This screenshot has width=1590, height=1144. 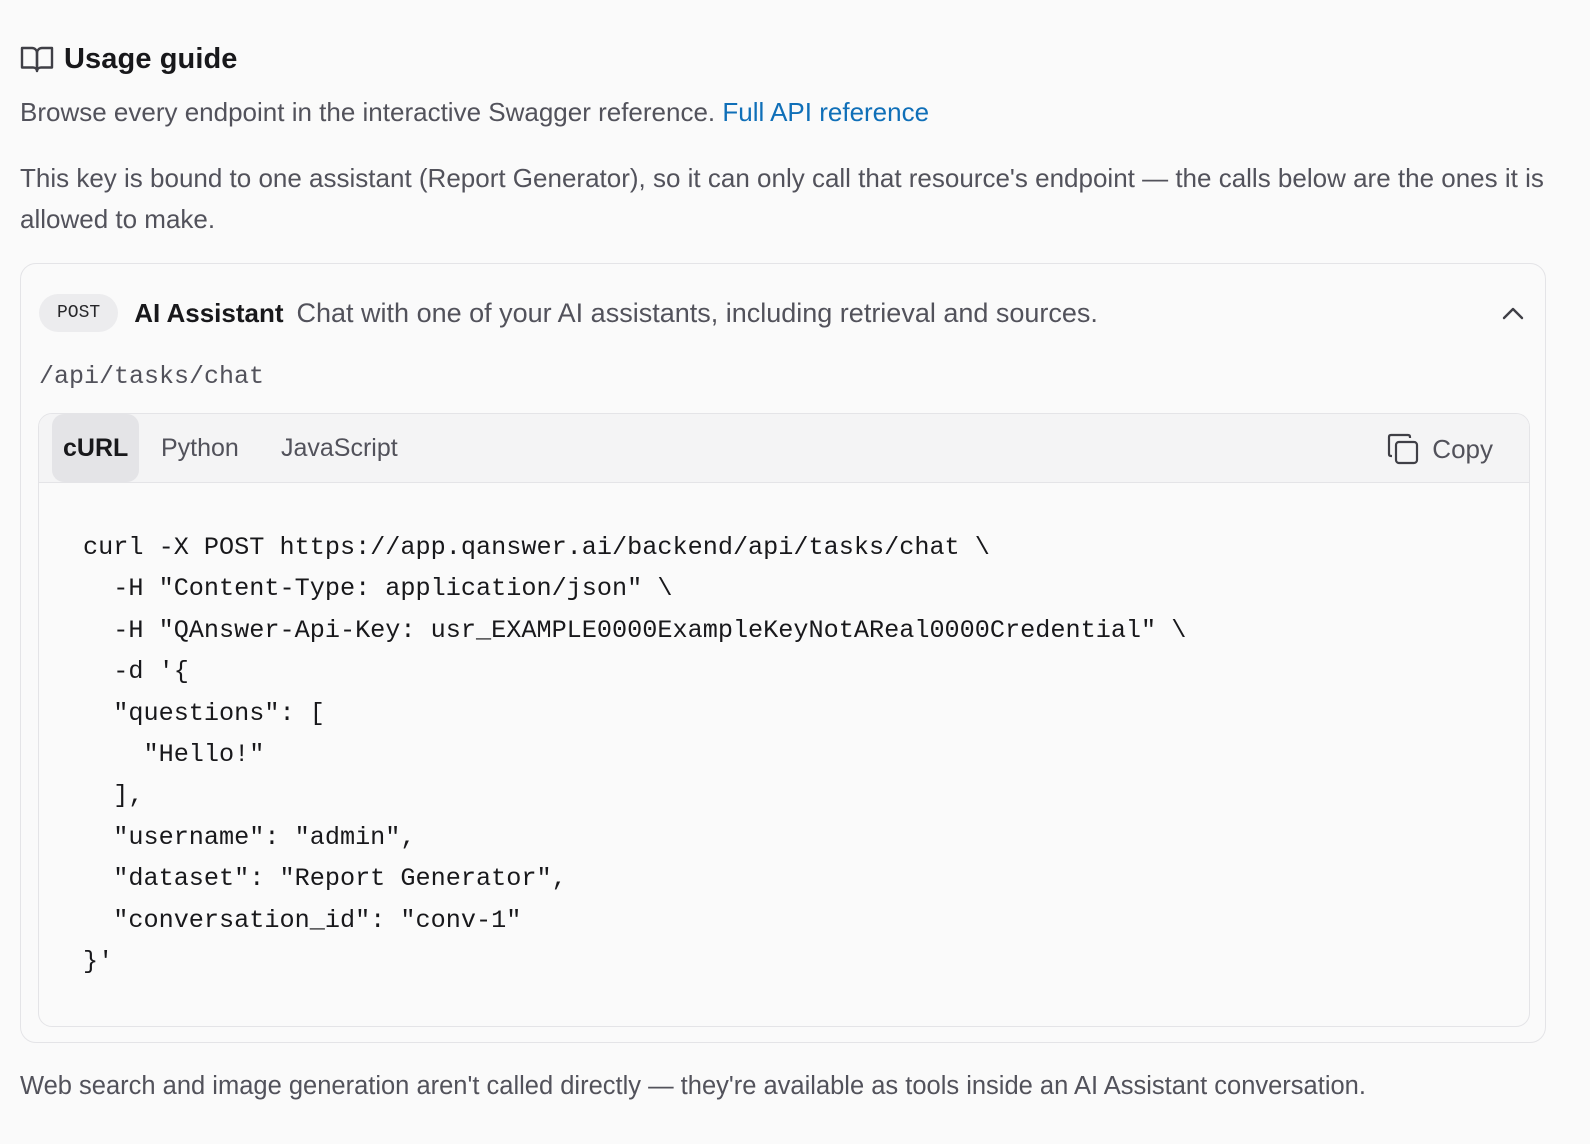 What do you see at coordinates (378, 589) in the screenshot?
I see `code-line: -H "Content-Type: application/json" \` at bounding box center [378, 589].